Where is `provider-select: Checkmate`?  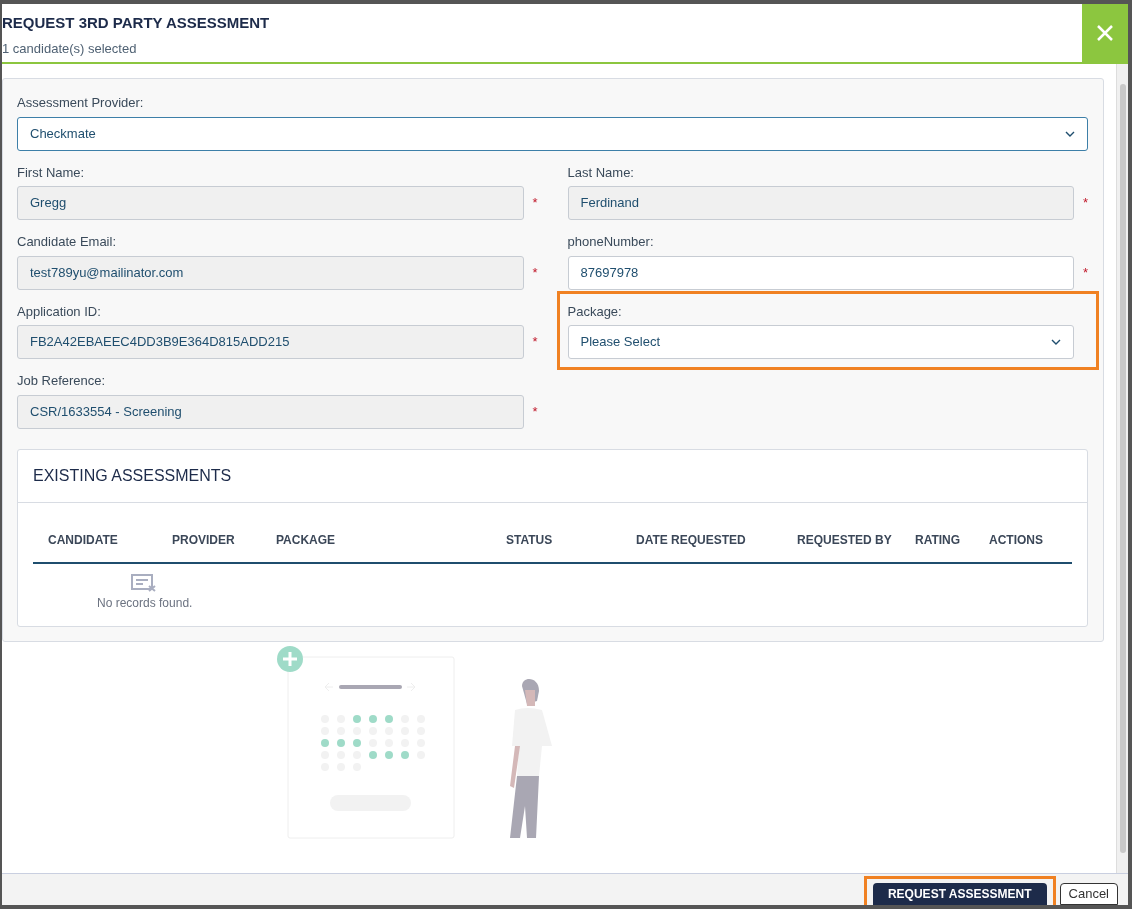
provider-select: Checkmate is located at coordinates (552, 133).